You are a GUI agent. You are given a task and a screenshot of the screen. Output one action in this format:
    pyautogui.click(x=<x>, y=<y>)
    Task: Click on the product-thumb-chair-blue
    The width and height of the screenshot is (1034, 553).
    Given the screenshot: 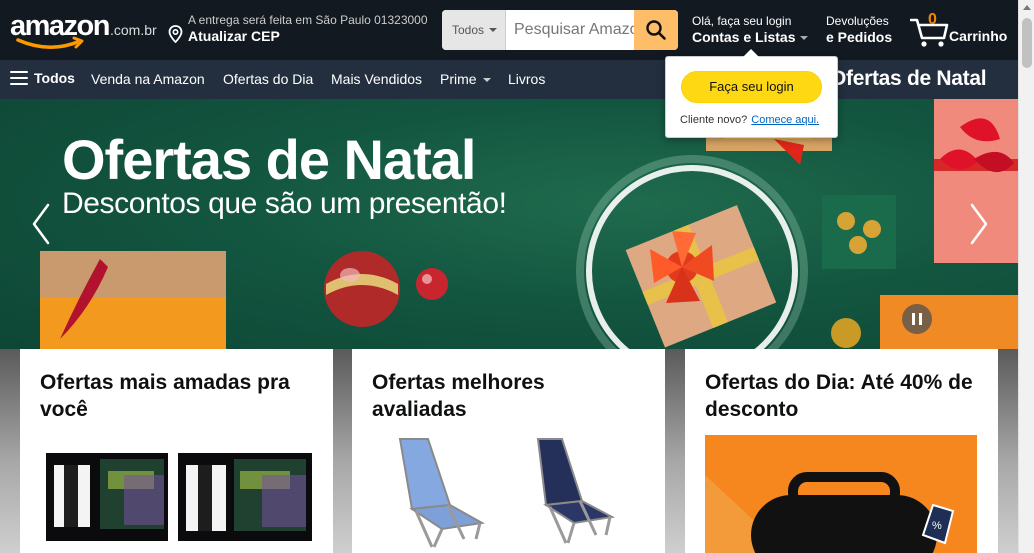 What is the action you would take?
    pyautogui.click(x=439, y=494)
    